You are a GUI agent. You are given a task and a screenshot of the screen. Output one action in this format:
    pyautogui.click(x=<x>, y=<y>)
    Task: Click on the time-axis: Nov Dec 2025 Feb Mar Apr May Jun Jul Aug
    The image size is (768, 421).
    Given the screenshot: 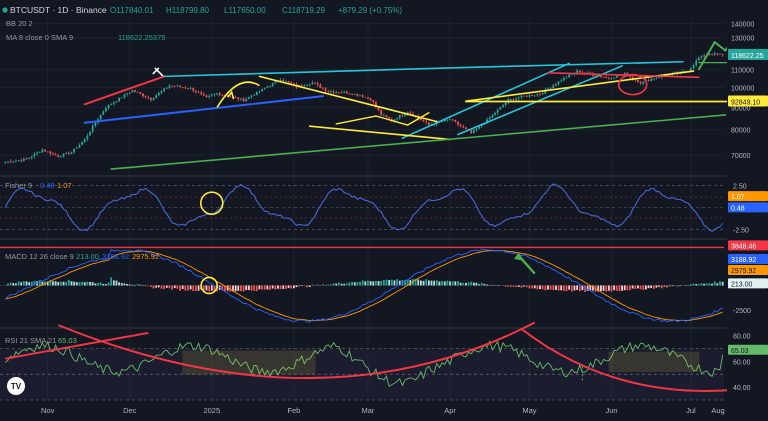 What is the action you would take?
    pyautogui.click(x=384, y=411)
    